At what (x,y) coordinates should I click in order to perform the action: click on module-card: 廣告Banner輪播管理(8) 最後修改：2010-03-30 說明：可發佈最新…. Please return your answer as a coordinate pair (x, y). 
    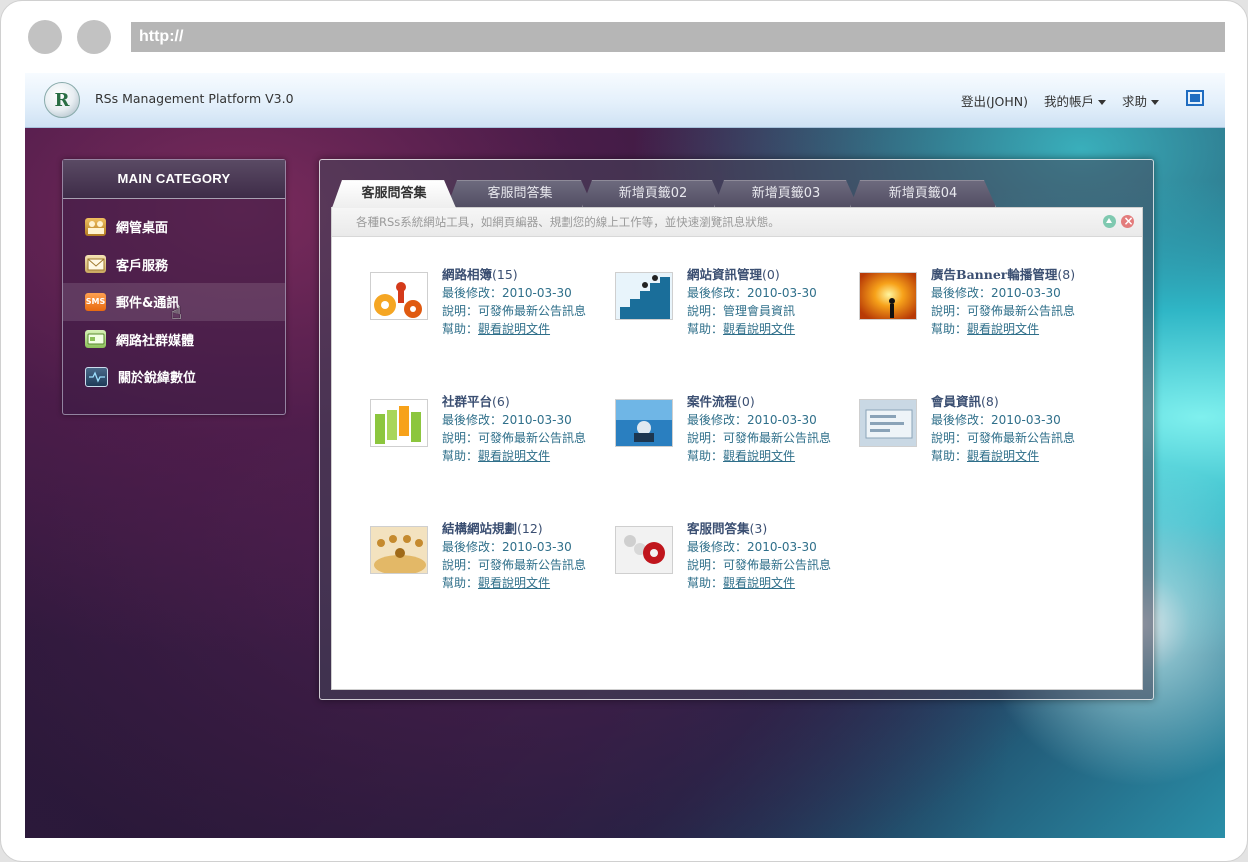
    Looking at the image, I should click on (974, 309).